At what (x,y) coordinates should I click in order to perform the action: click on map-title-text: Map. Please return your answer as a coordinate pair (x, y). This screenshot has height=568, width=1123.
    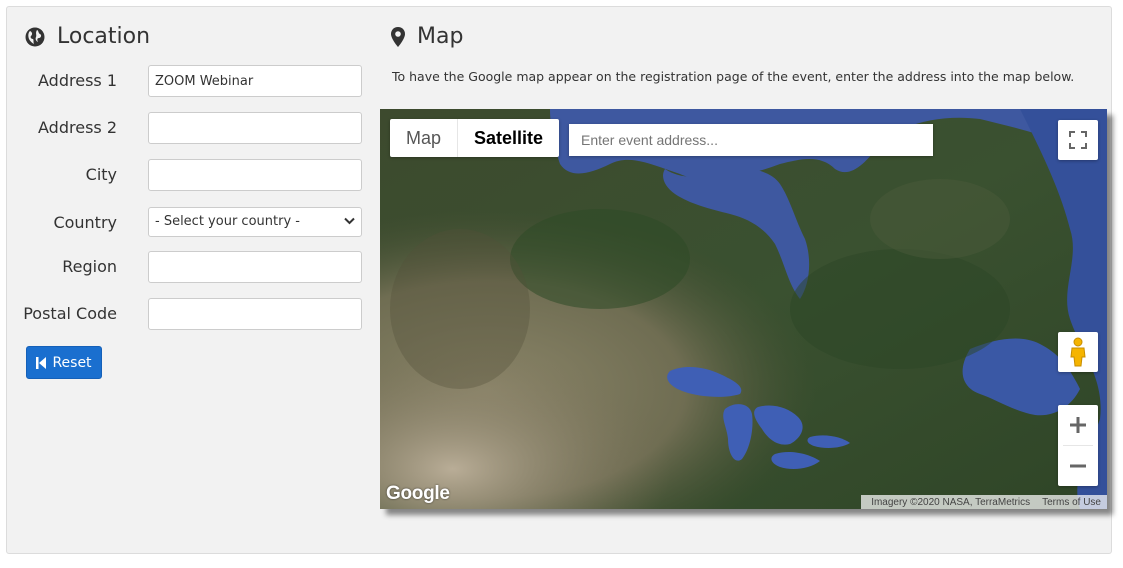
    Looking at the image, I should click on (440, 36).